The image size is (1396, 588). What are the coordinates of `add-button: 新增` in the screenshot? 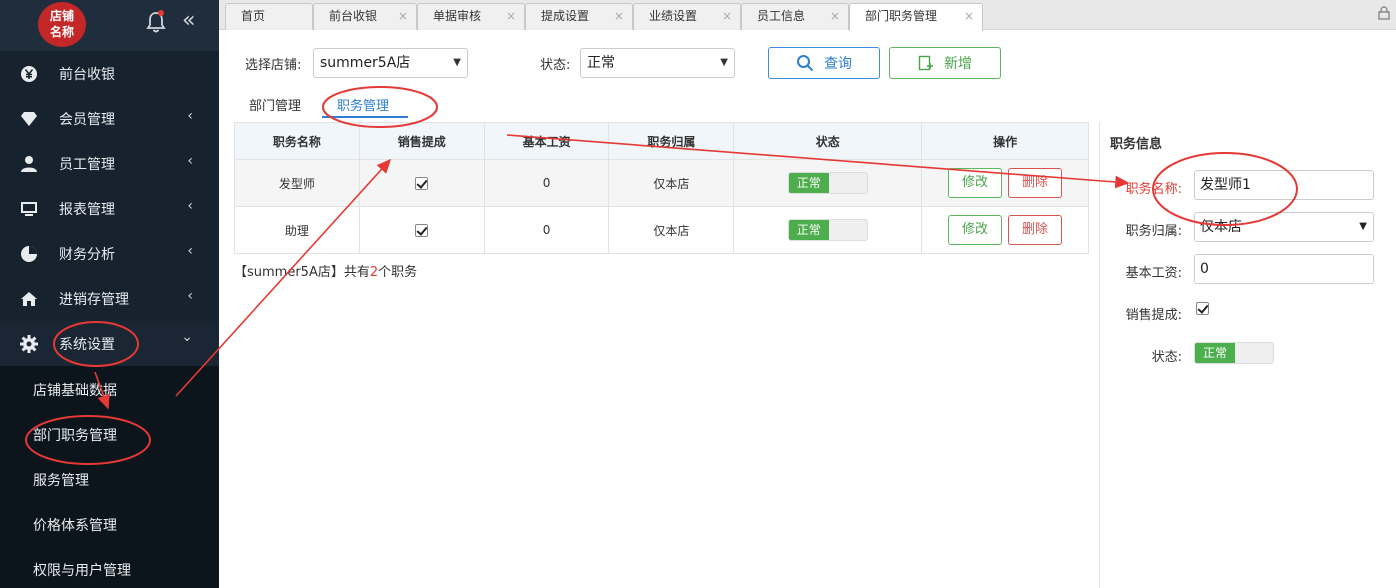 It's located at (945, 63).